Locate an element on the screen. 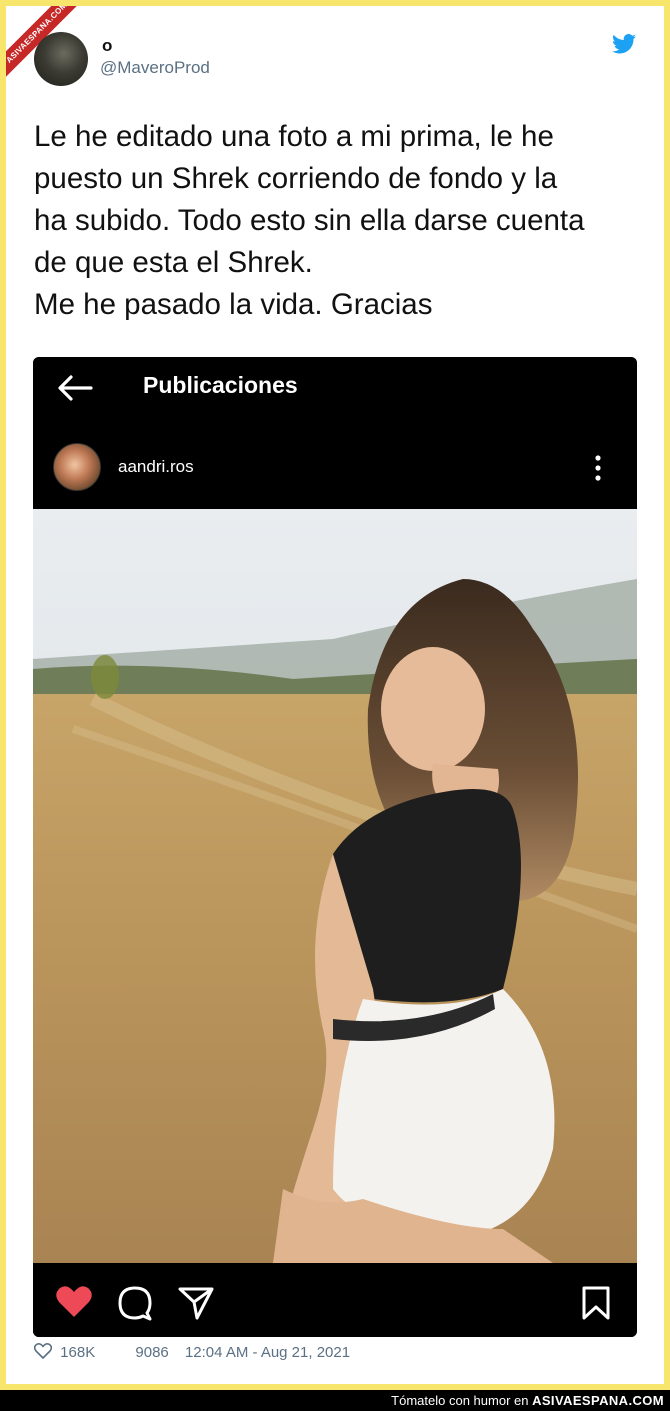 The height and width of the screenshot is (1411, 670). instagram-avatar is located at coordinates (77, 467).